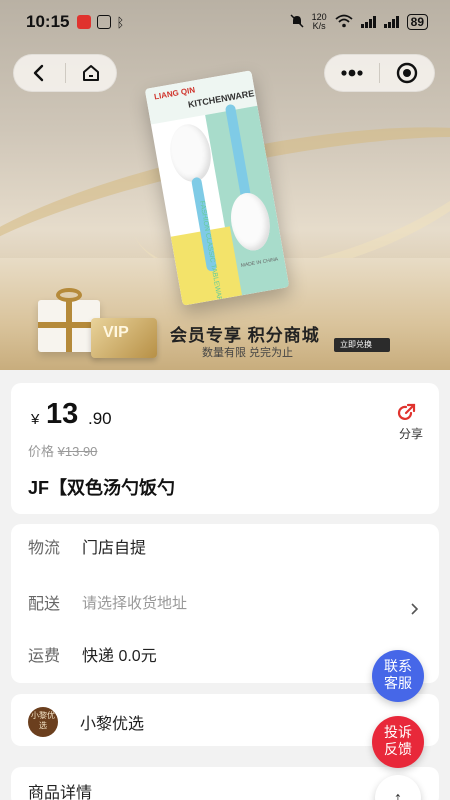 The width and height of the screenshot is (450, 800). I want to click on store-logo: 小黎优选, so click(43, 722).